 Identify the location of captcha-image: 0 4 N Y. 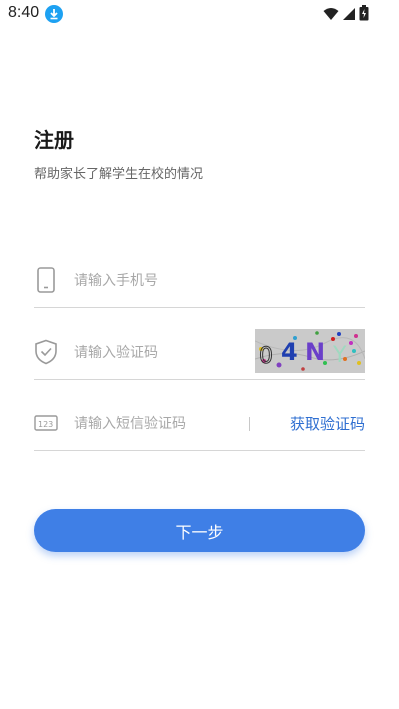
(310, 351).